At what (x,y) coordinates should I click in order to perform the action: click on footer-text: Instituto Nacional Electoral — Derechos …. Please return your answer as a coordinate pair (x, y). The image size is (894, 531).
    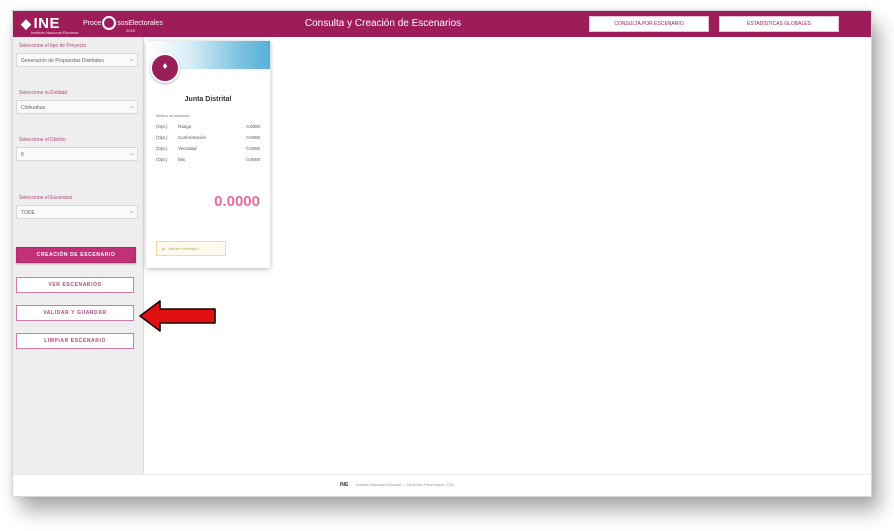
    Looking at the image, I should click on (405, 485).